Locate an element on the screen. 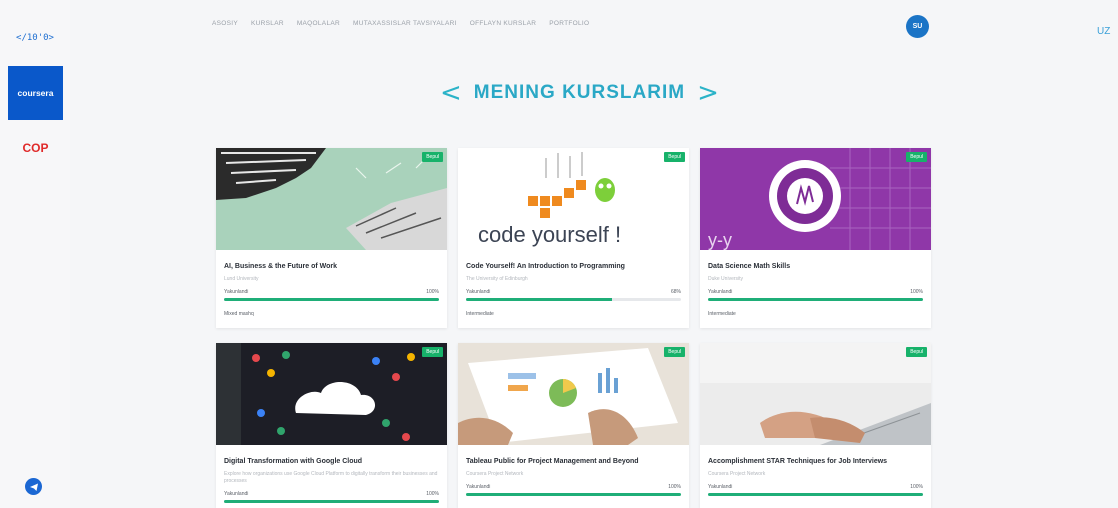 Image resolution: width=1118 pixels, height=508 pixels. course-provider: The University of Edinburgh is located at coordinates (497, 279).